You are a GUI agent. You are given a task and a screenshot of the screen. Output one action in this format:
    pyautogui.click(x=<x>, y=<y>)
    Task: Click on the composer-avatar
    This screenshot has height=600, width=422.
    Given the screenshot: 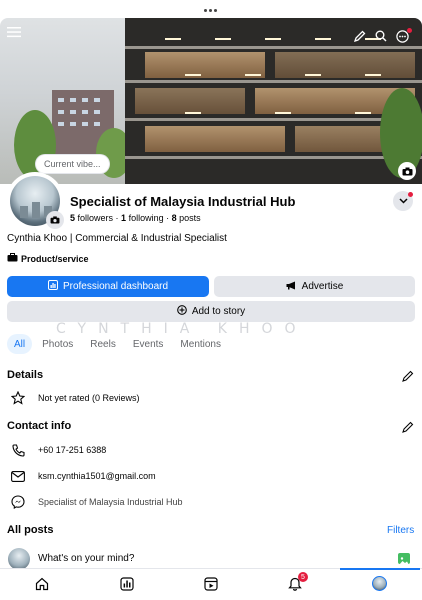 What is the action you would take?
    pyautogui.click(x=19, y=559)
    